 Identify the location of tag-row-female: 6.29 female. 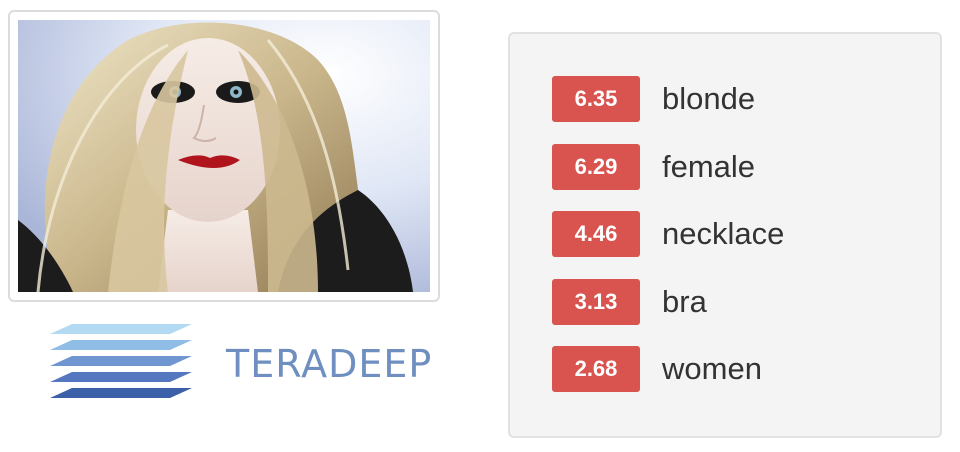
(668, 166).